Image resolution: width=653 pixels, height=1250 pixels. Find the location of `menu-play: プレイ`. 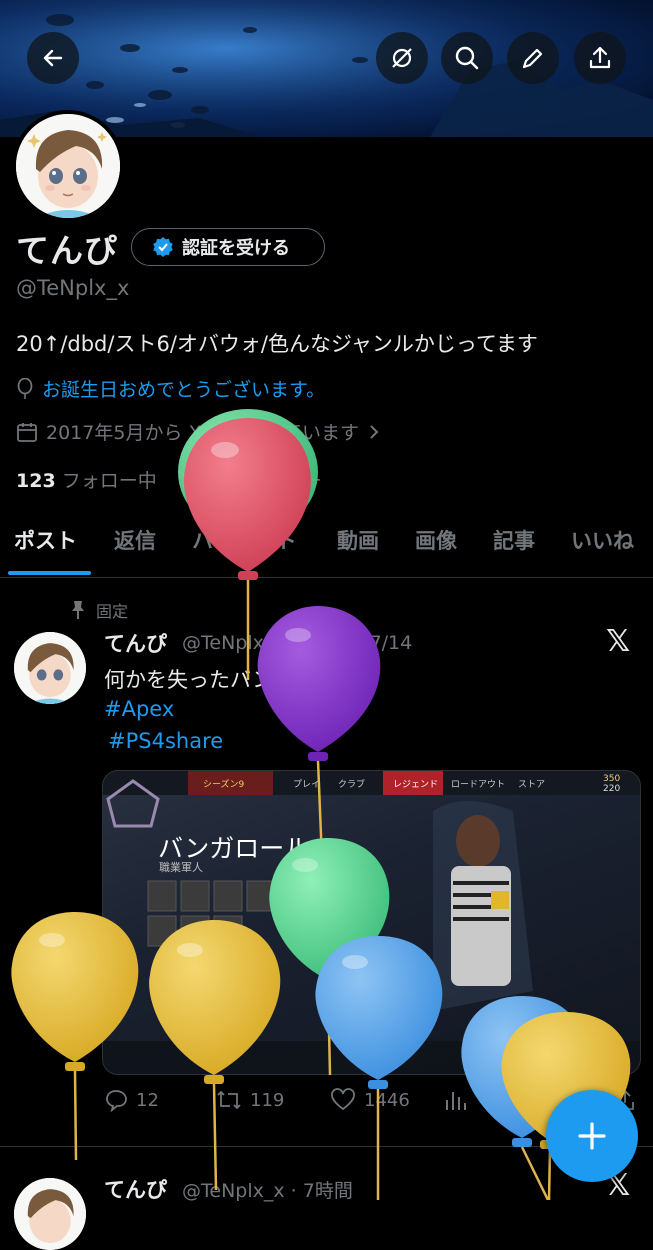

menu-play: プレイ is located at coordinates (307, 785).